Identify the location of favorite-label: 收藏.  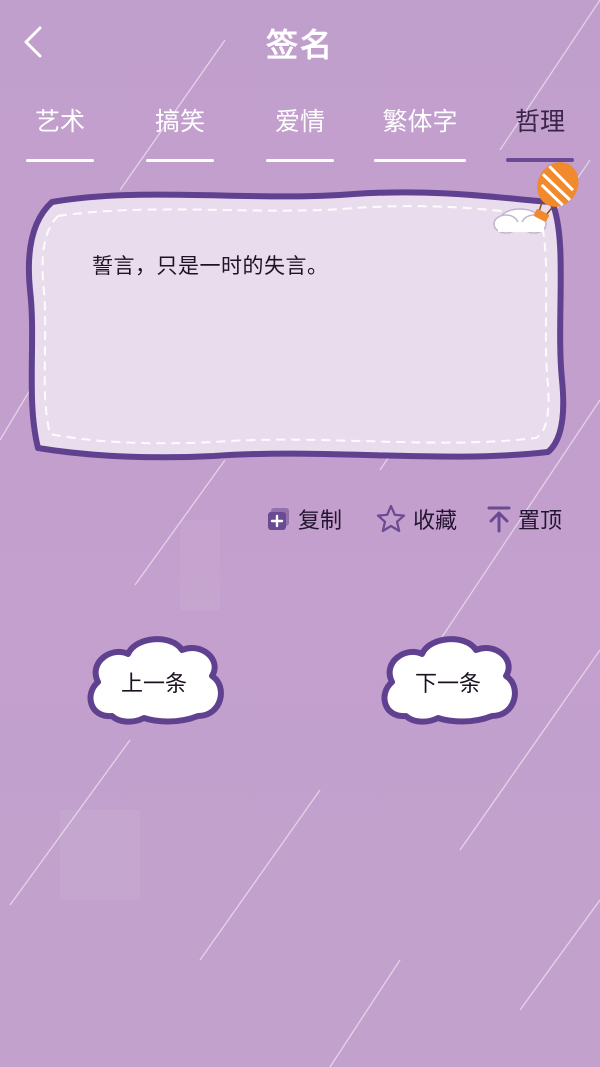
(435, 521).